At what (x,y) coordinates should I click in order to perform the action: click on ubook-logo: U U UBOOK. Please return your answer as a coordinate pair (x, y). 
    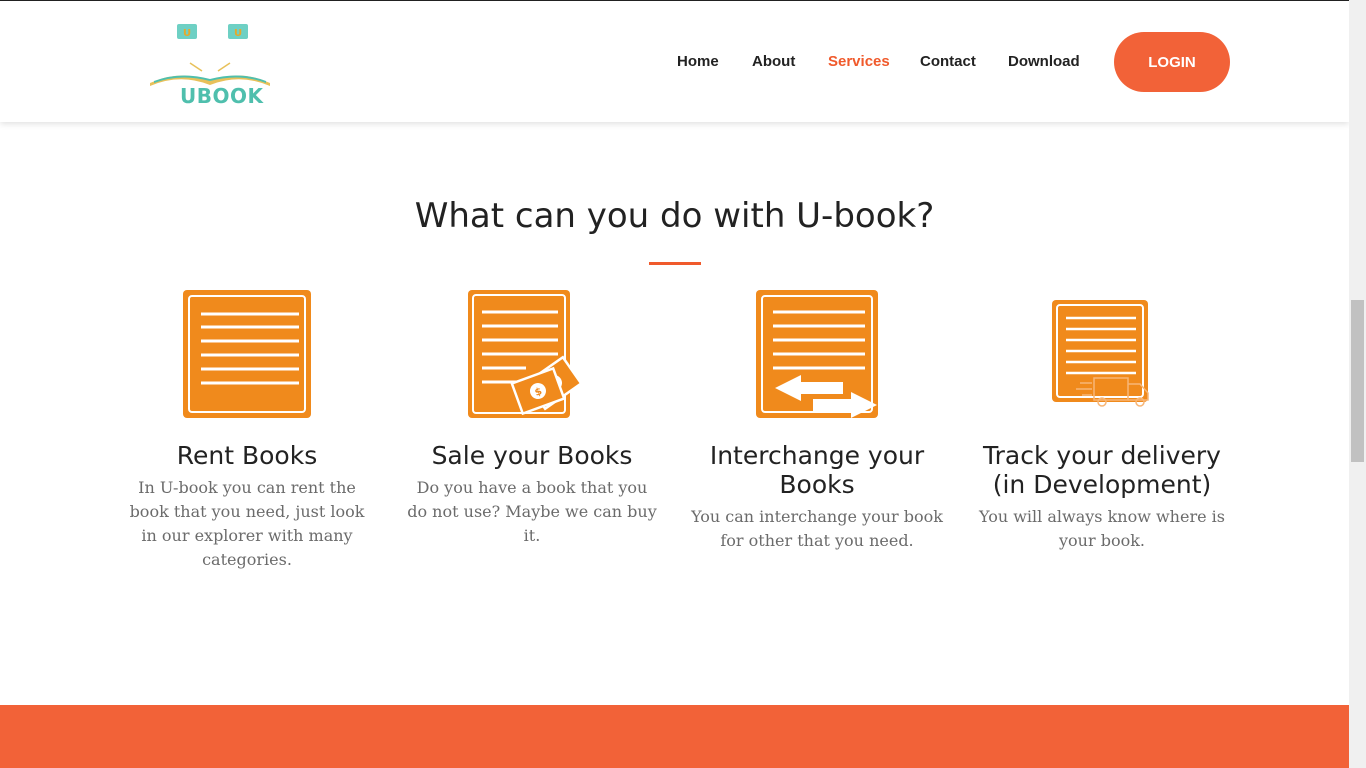
    Looking at the image, I should click on (210, 66).